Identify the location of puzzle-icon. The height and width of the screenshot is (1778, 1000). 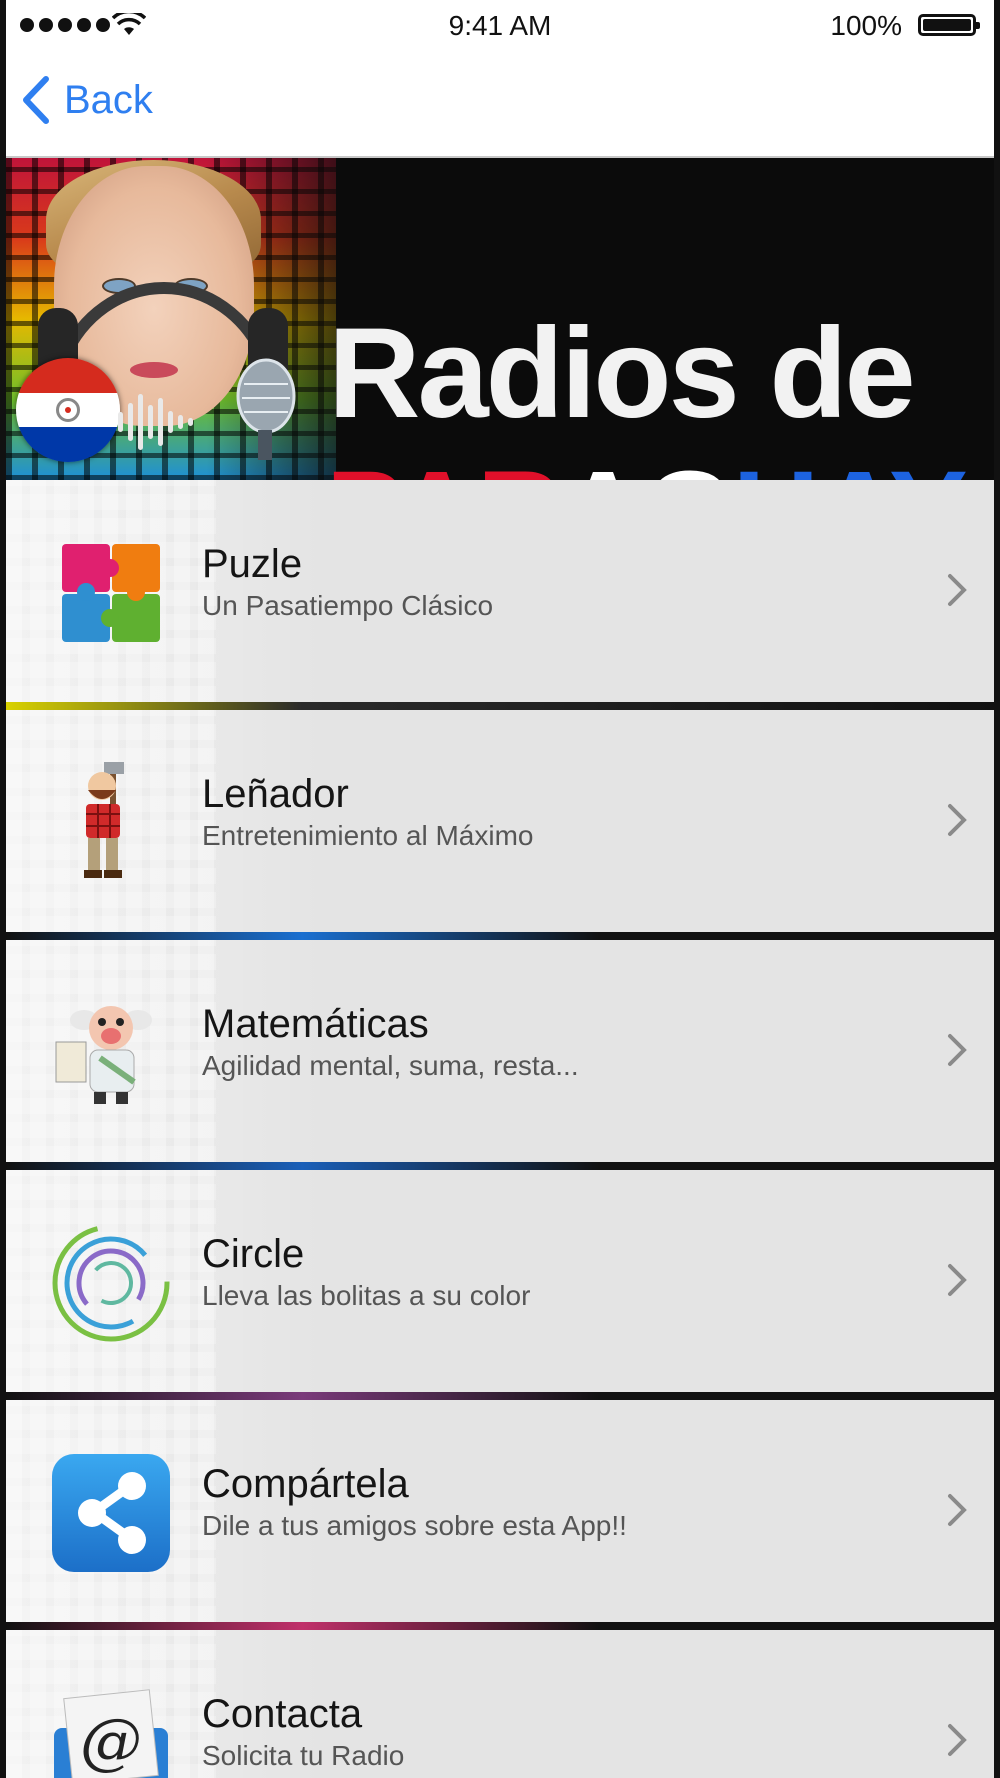
(111, 593).